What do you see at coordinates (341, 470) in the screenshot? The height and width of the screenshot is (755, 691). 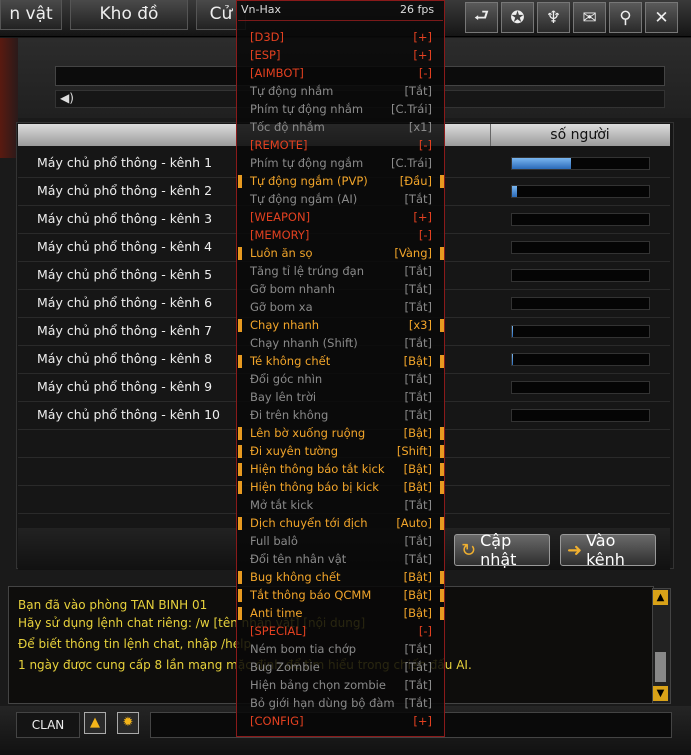 I see `menu-option: Hiện thông báo tắt kick [Bật]` at bounding box center [341, 470].